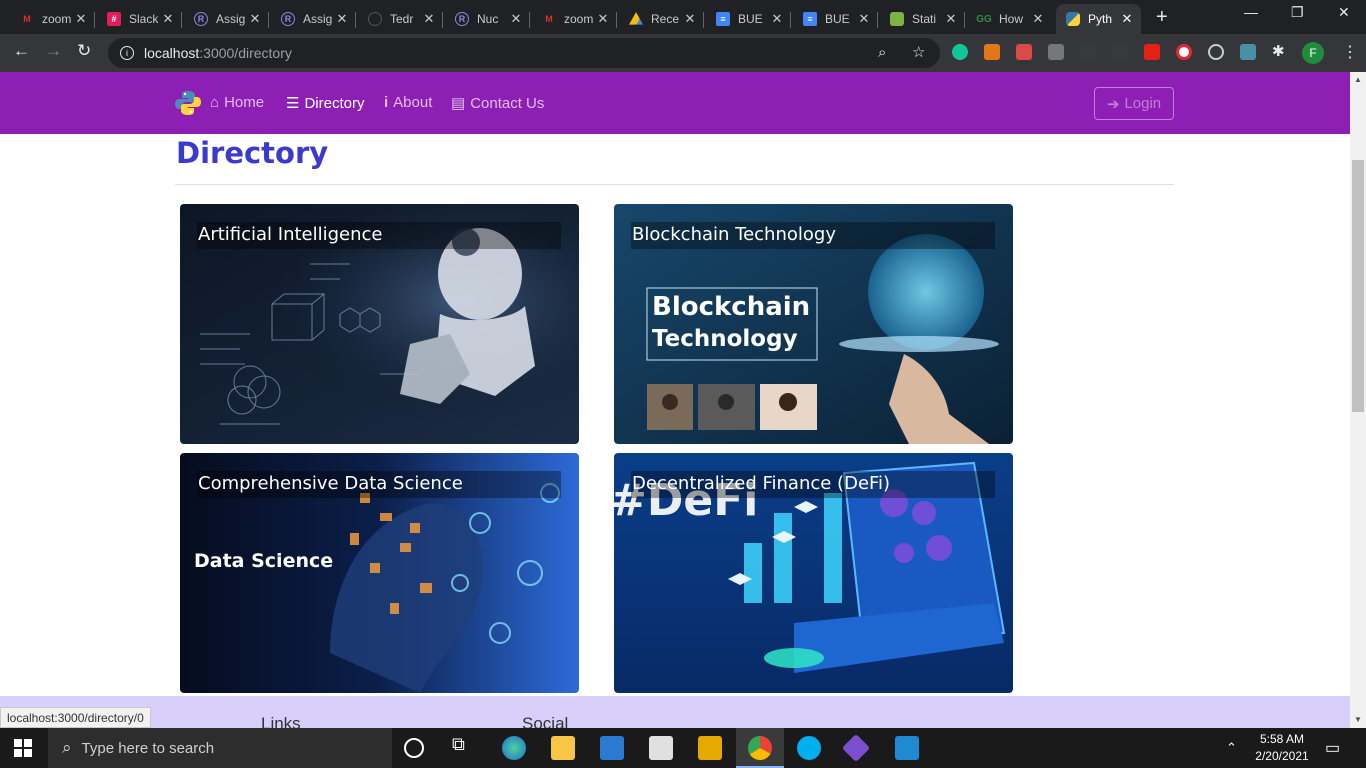 The width and height of the screenshot is (1366, 768). I want to click on browser-tab: Stati ✕, so click(922, 19).